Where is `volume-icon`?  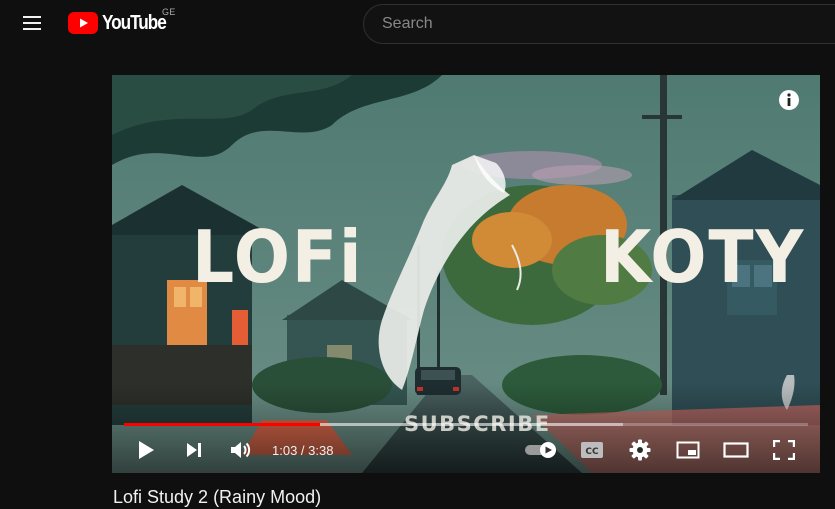
volume-icon is located at coordinates (241, 450).